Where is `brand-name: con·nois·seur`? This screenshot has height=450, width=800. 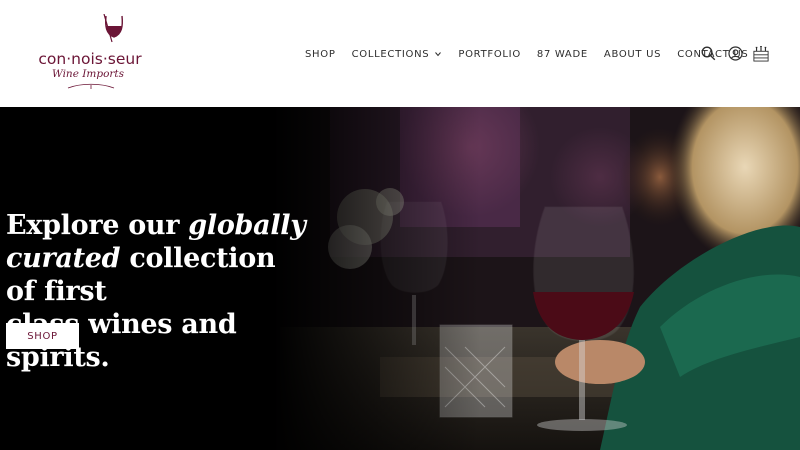 brand-name: con·nois·seur is located at coordinates (90, 59).